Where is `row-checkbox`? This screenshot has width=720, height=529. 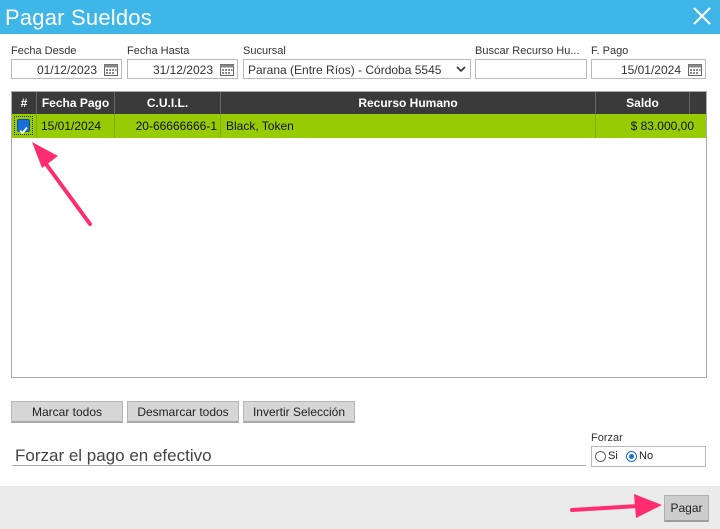 row-checkbox is located at coordinates (23, 127).